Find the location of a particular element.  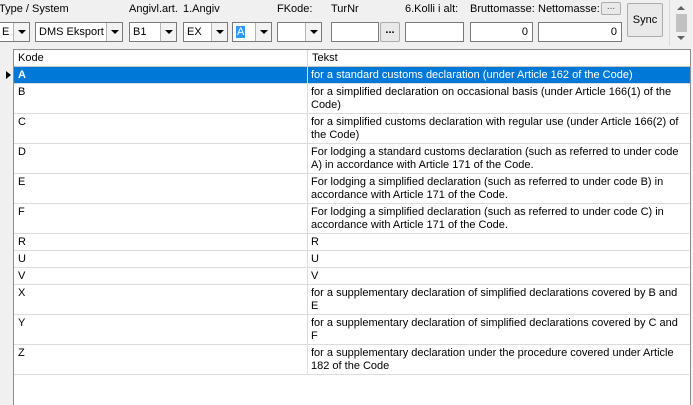

turnr-field is located at coordinates (355, 32).